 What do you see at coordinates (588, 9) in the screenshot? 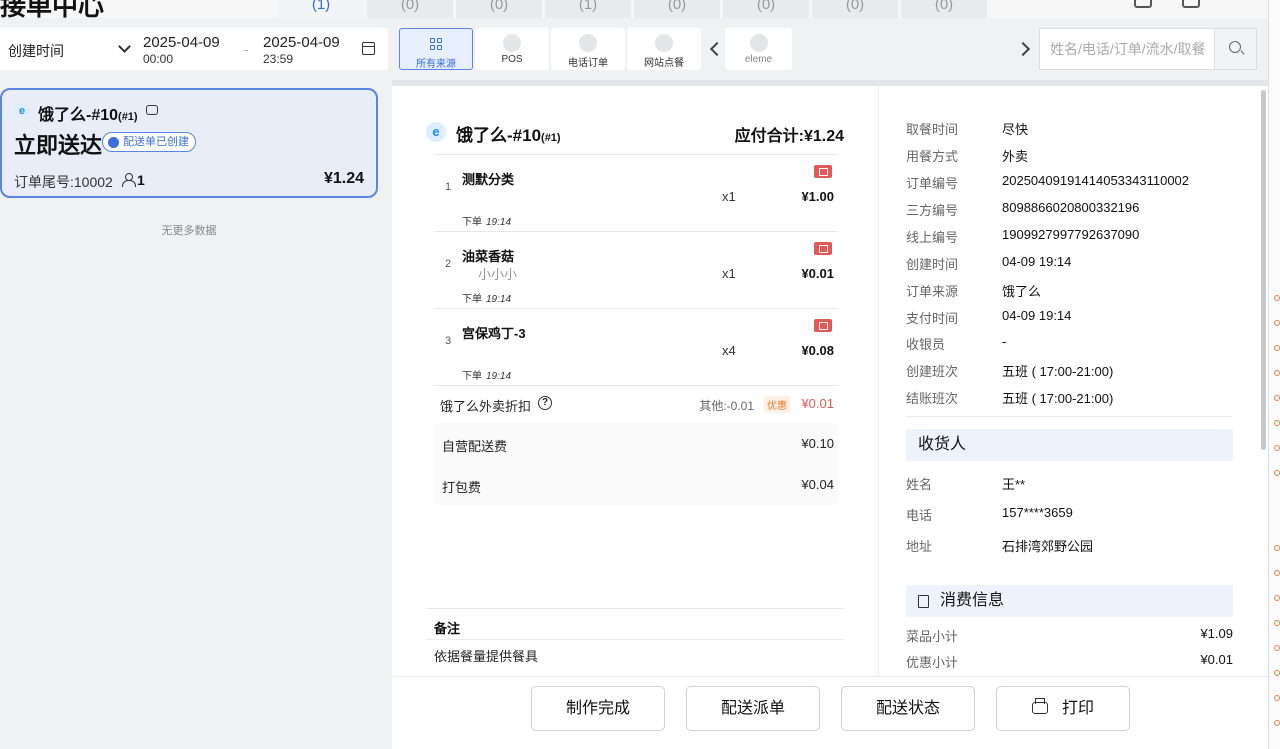
I see `status-tab-4: (1)` at bounding box center [588, 9].